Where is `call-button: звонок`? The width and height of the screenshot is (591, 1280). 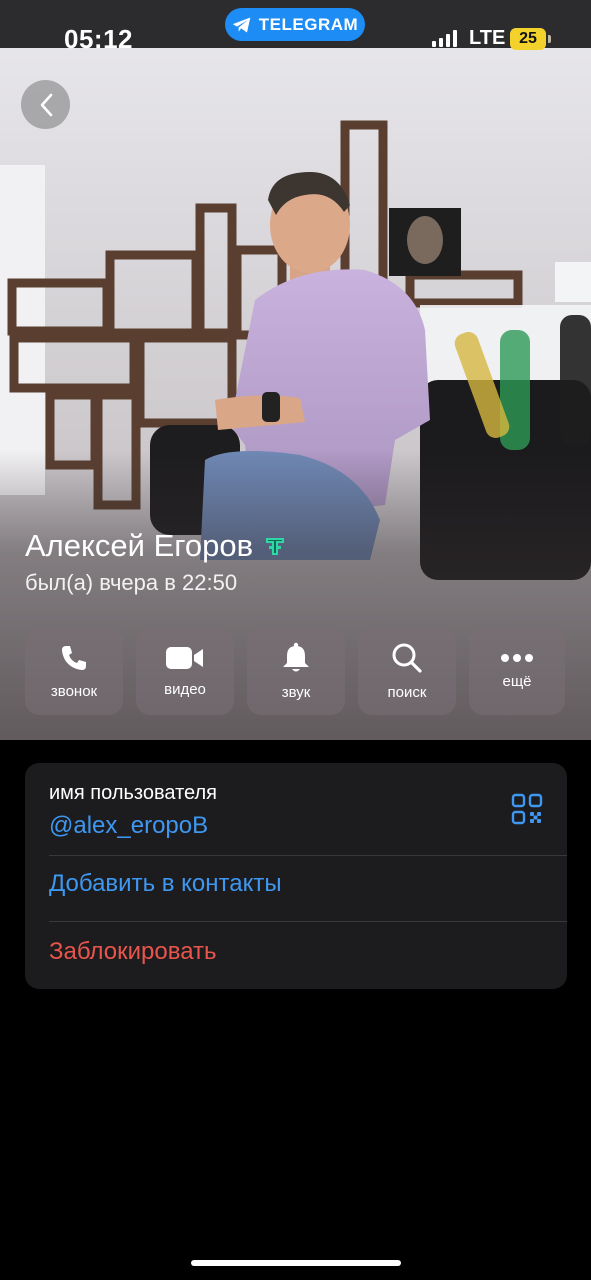
call-button: звонок is located at coordinates (74, 671).